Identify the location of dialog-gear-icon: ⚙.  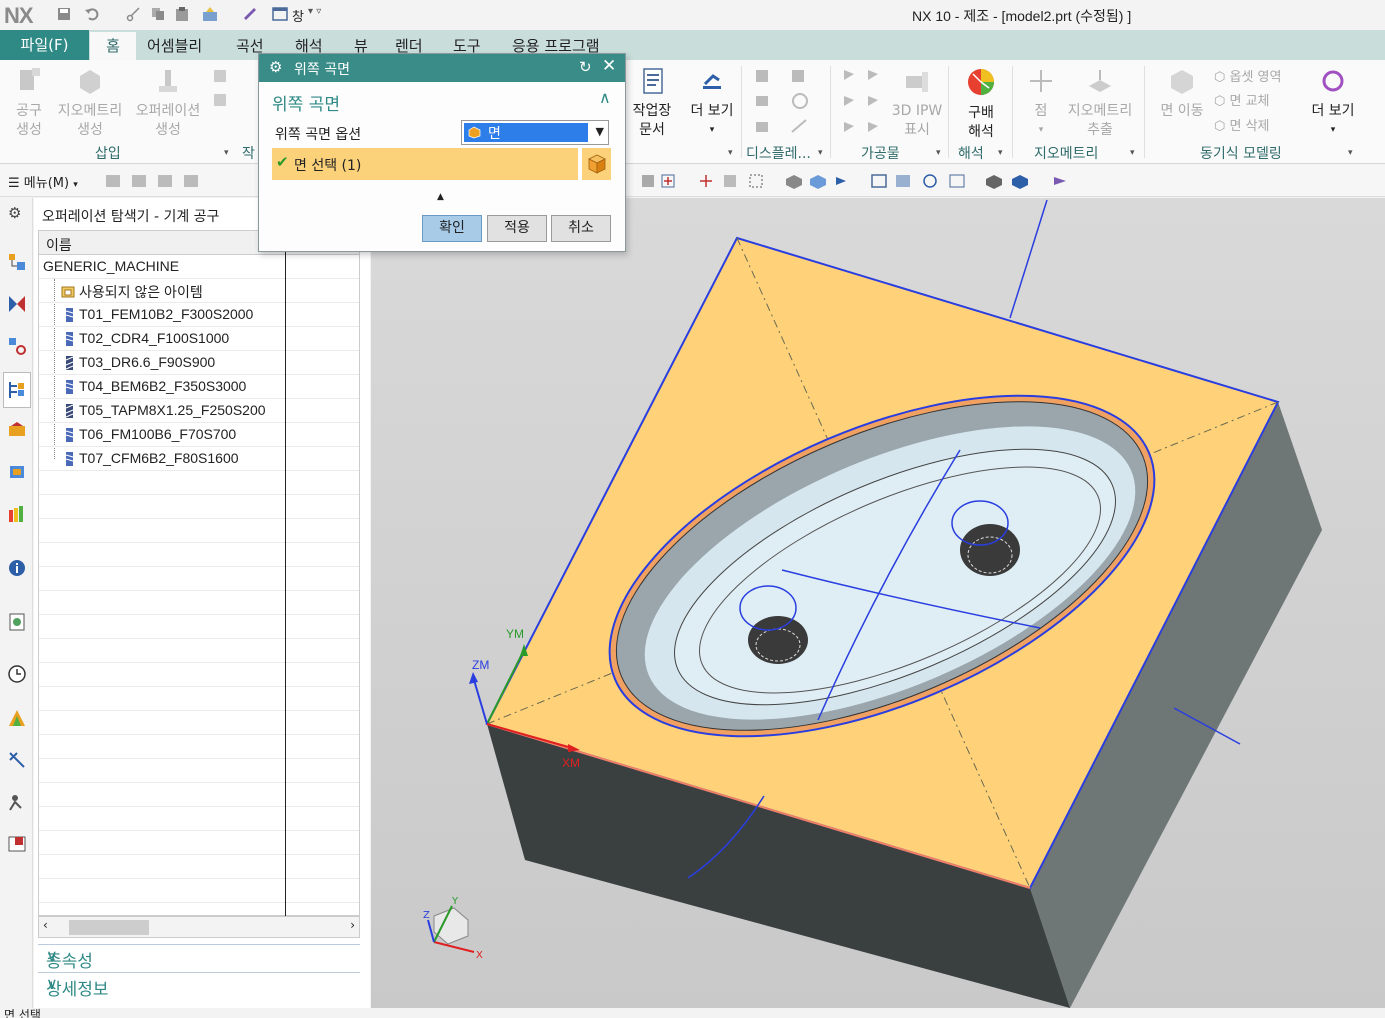
(275, 67).